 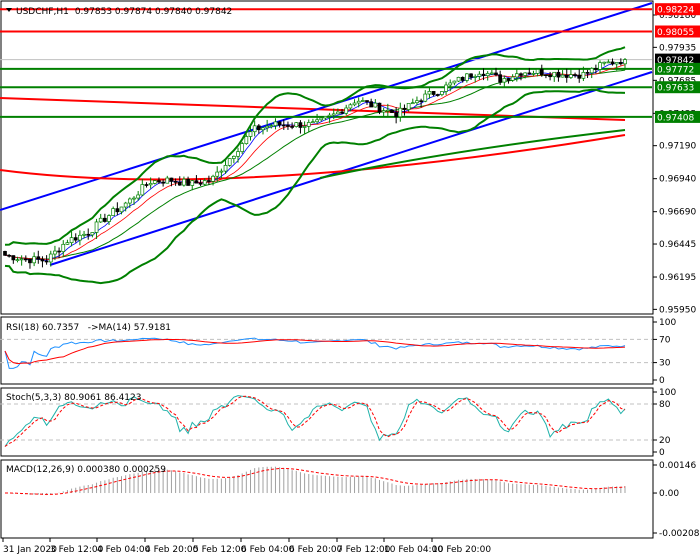 What do you see at coordinates (472, 154) in the screenshot?
I see `ma-medium-curve` at bounding box center [472, 154].